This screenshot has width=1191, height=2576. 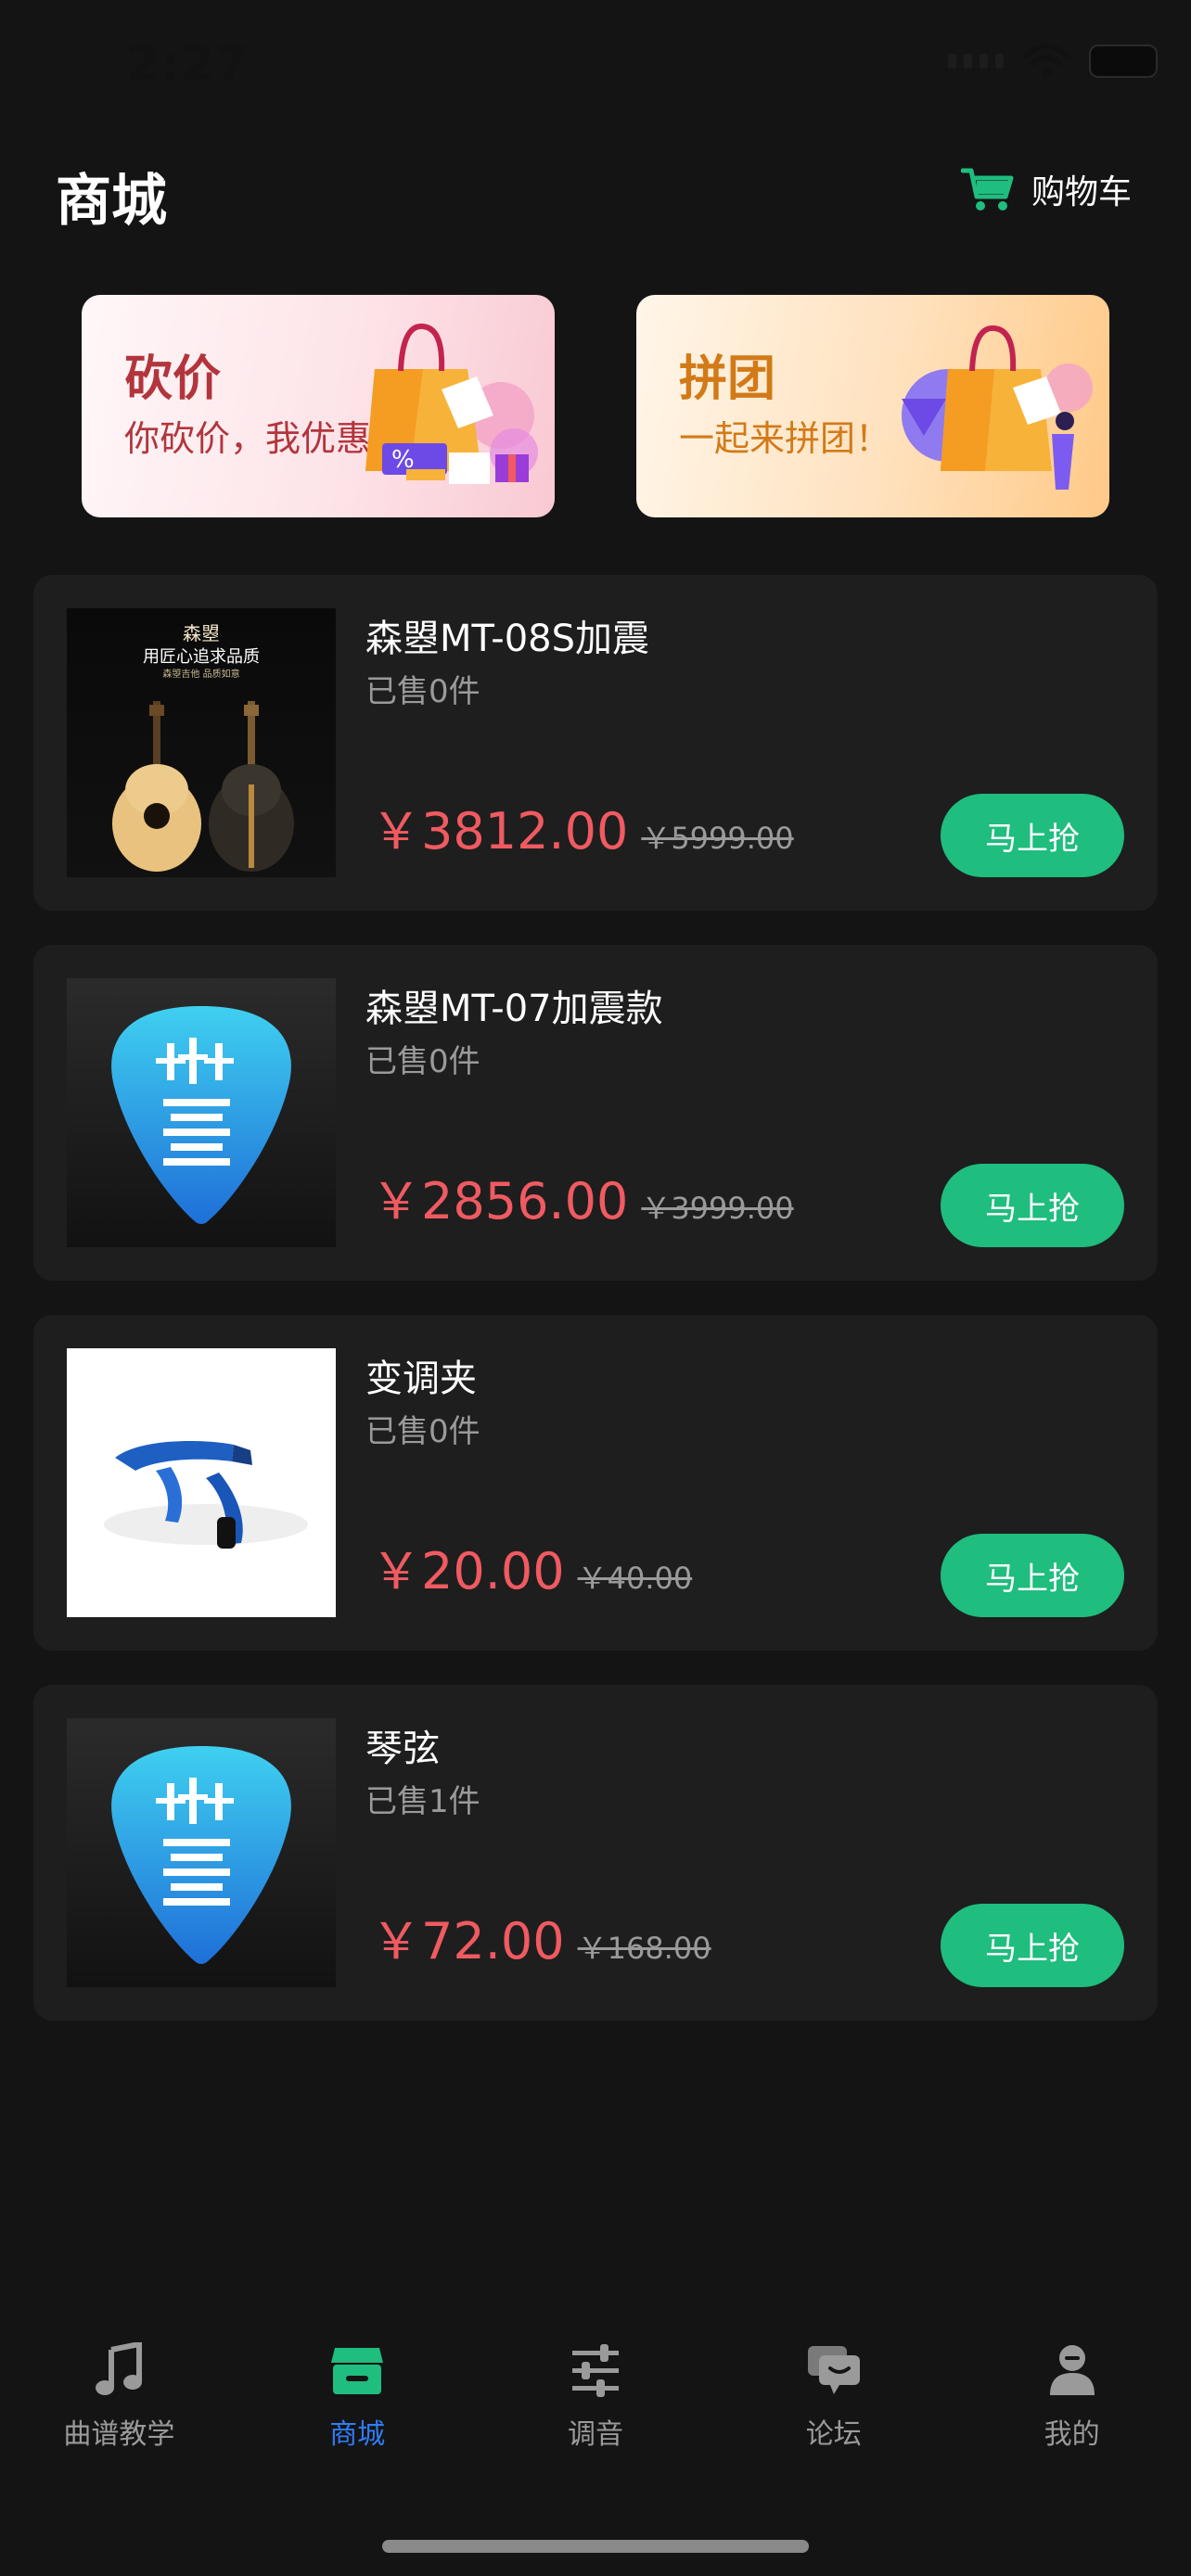 What do you see at coordinates (976, 61) in the screenshot?
I see `signal-icon` at bounding box center [976, 61].